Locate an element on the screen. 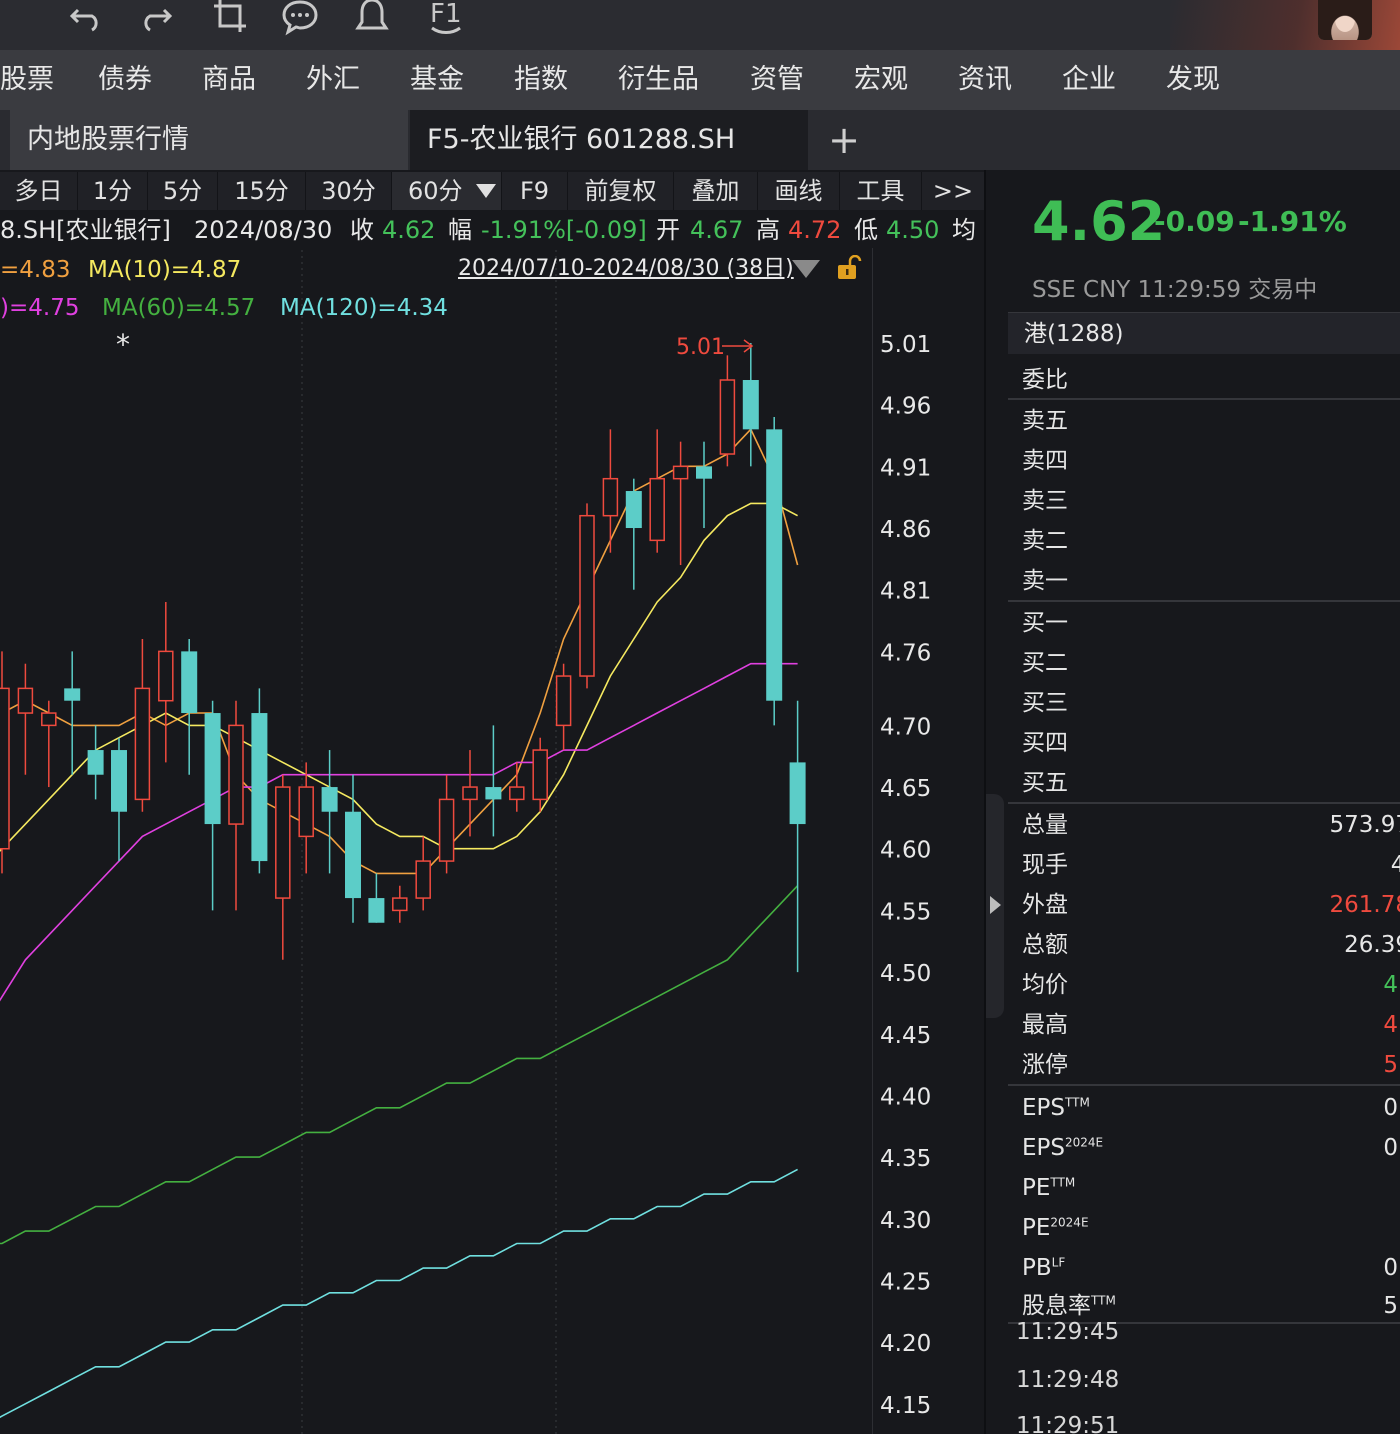  fin-row-eps-2024e: EPS2024E 0.7 is located at coordinates (1204, 1148).